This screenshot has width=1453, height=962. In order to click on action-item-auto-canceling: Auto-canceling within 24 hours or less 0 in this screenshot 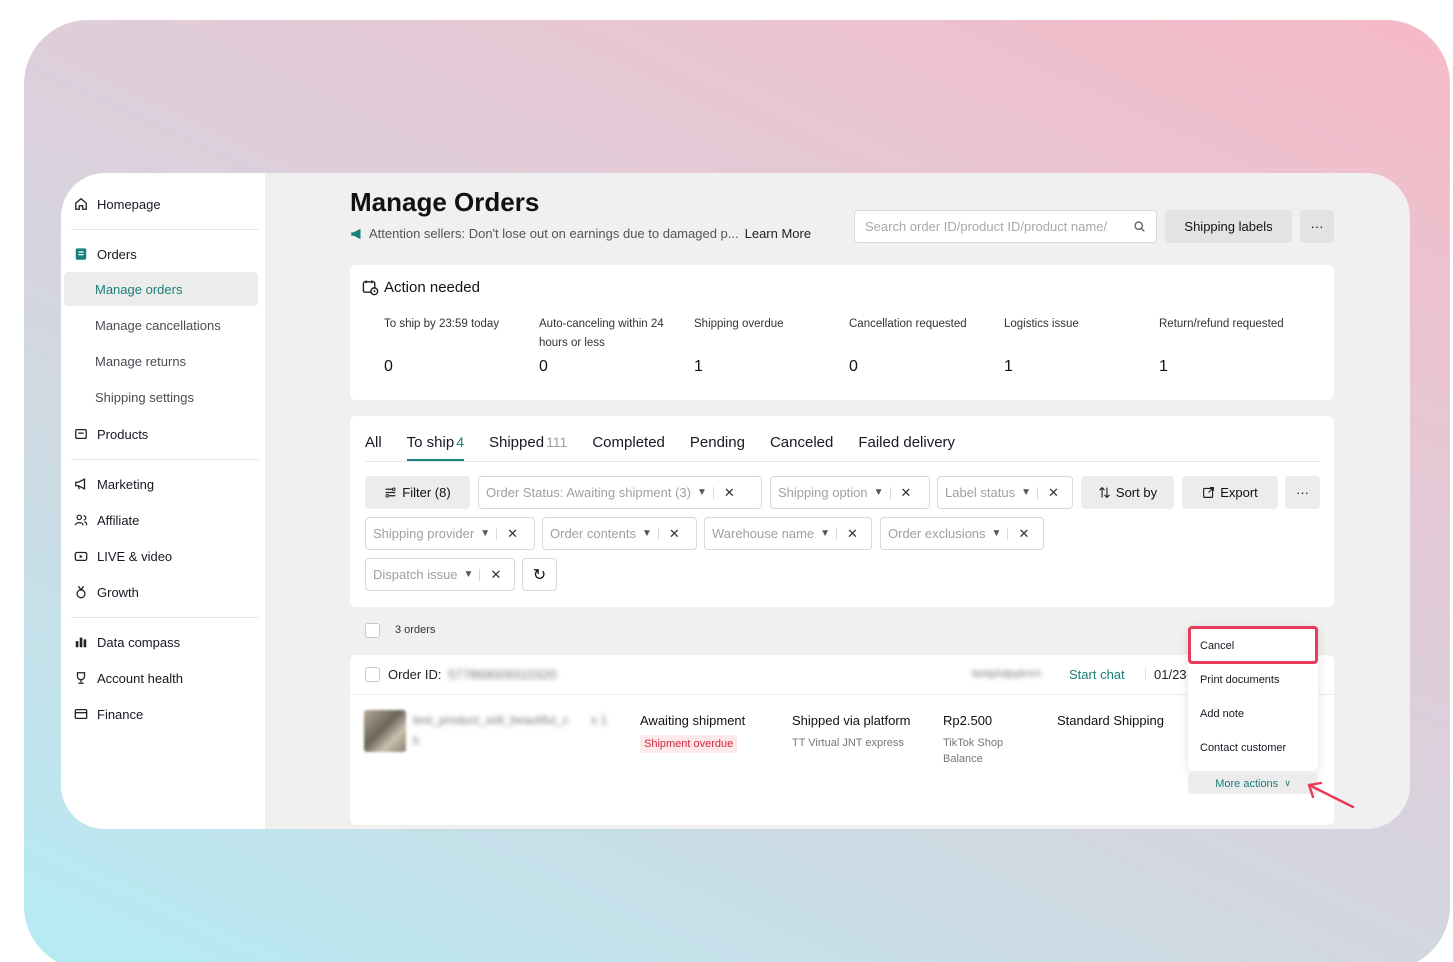, I will do `click(609, 345)`.